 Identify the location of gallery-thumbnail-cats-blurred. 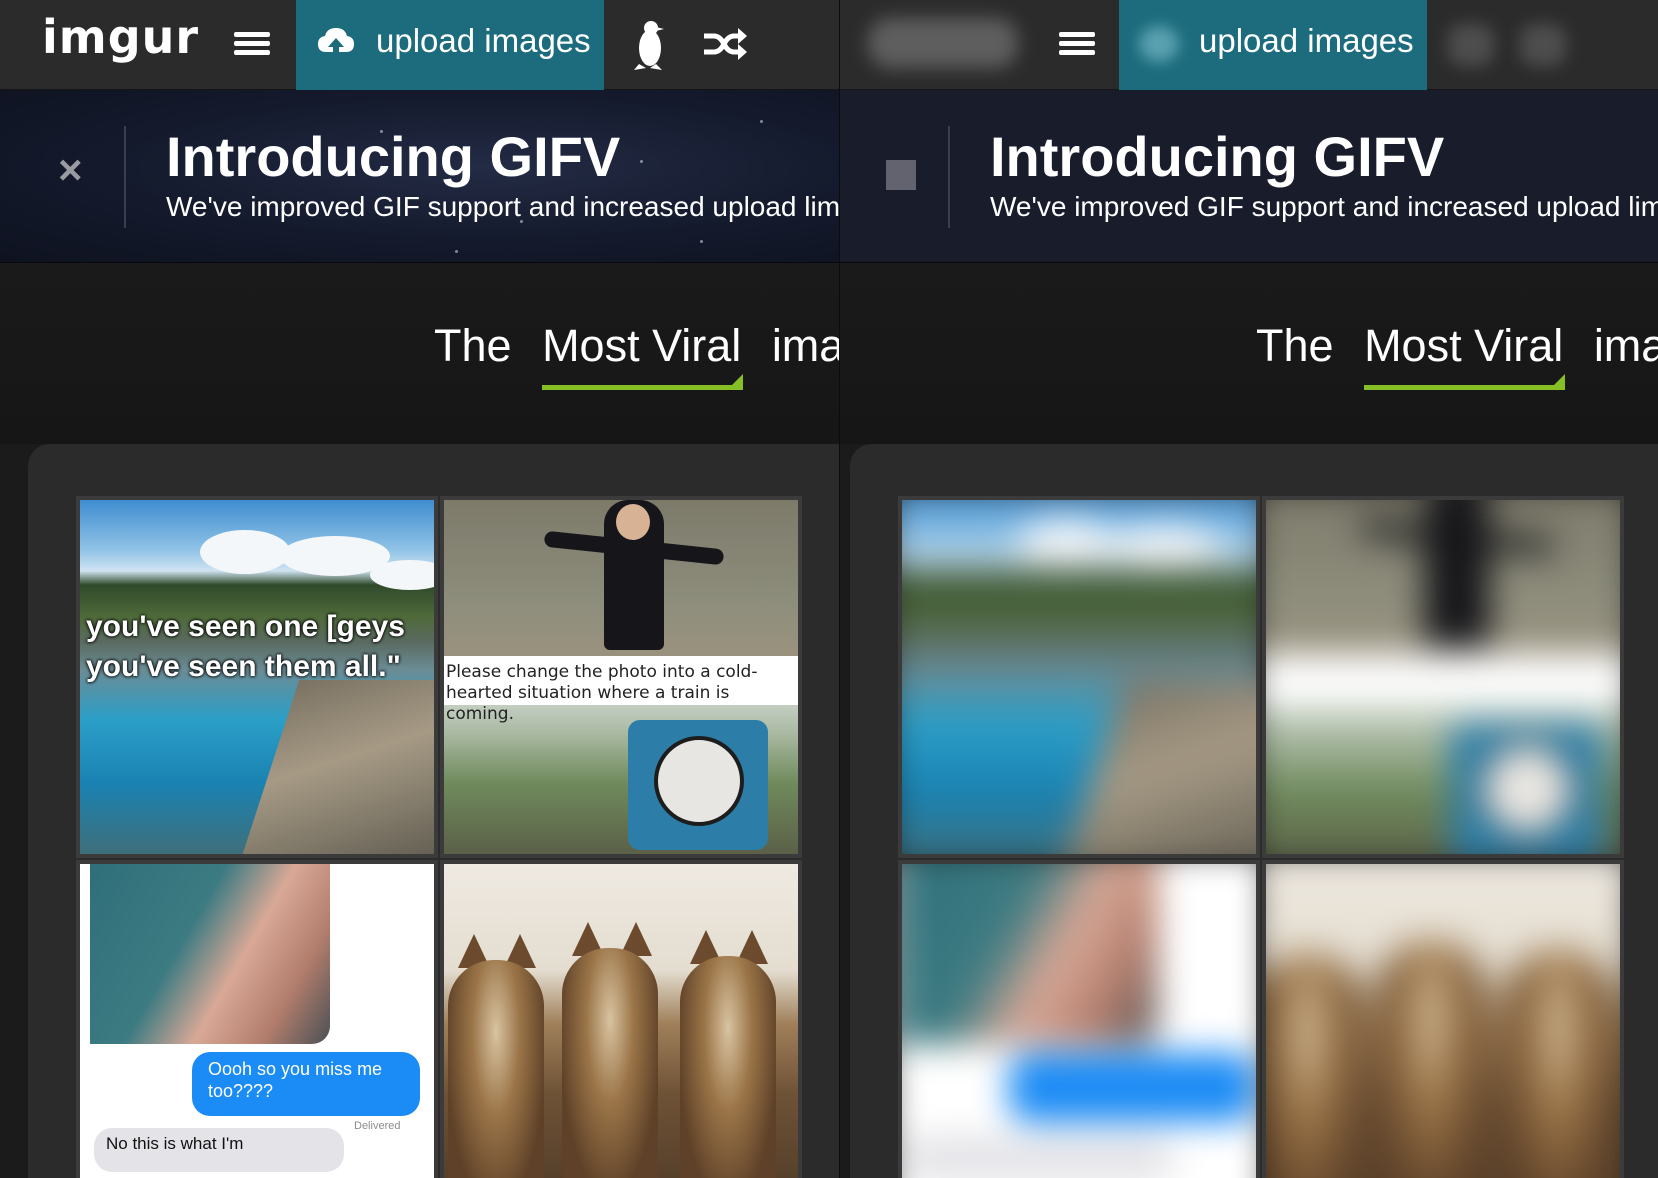
(1443, 1019).